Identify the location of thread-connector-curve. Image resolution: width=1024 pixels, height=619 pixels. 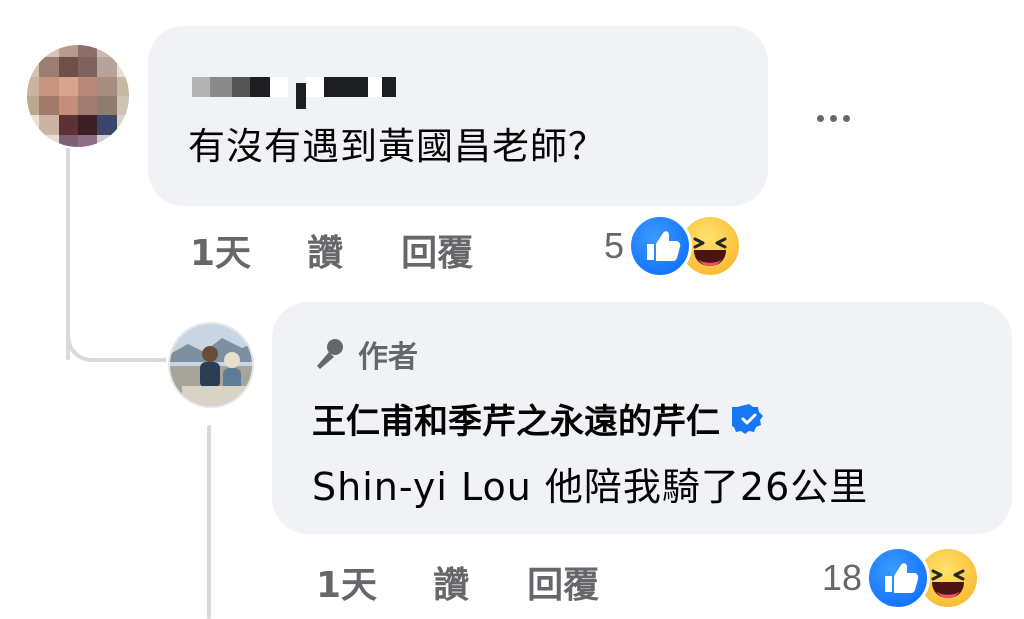
(116, 331).